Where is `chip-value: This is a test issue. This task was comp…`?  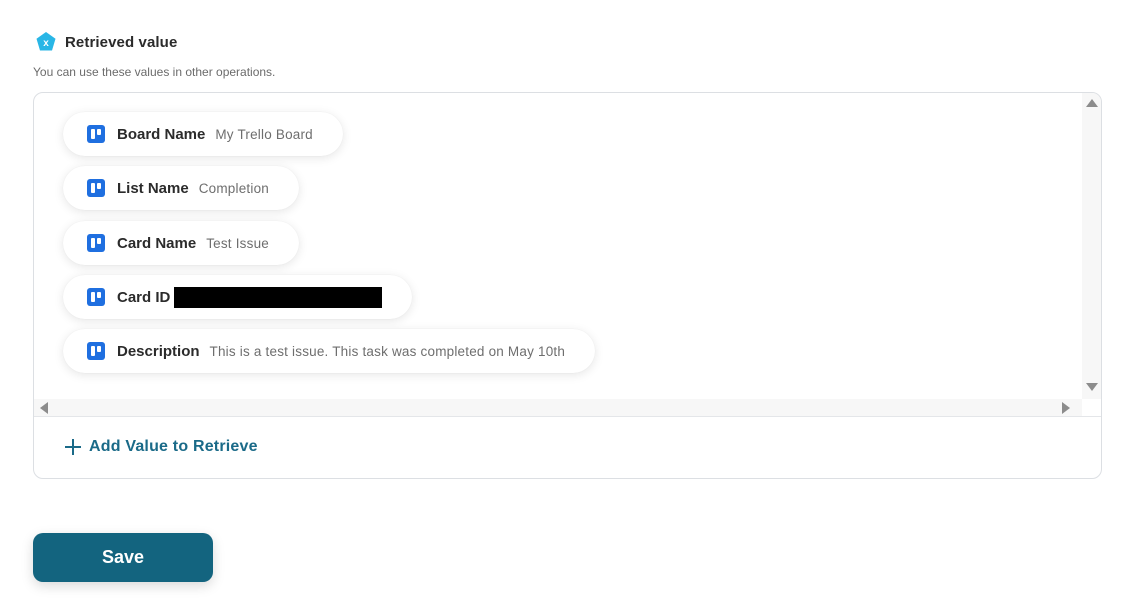 chip-value: This is a test issue. This task was comp… is located at coordinates (387, 351).